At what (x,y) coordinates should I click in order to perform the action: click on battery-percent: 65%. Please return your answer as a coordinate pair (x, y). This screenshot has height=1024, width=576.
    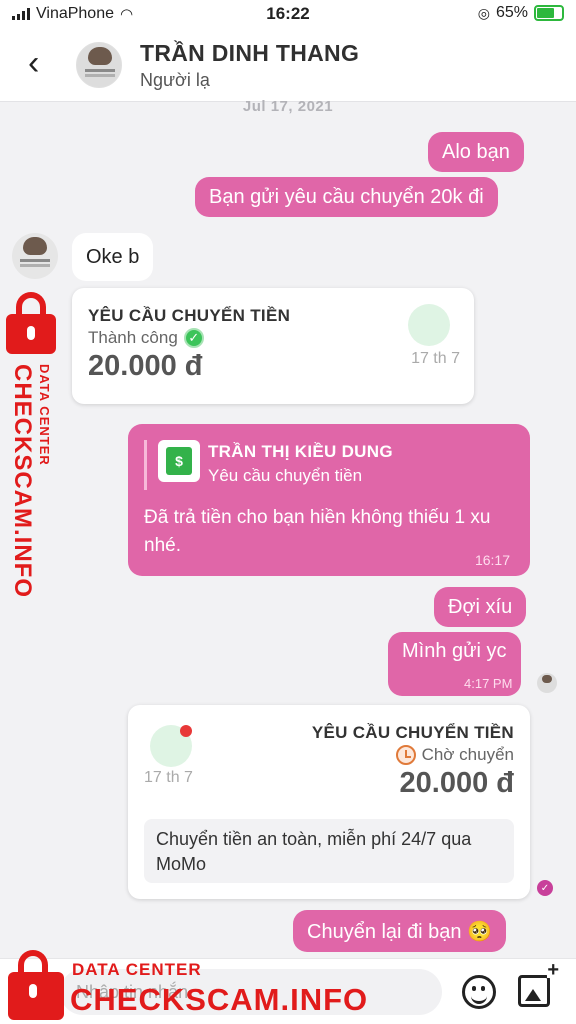
    Looking at the image, I should click on (511, 12).